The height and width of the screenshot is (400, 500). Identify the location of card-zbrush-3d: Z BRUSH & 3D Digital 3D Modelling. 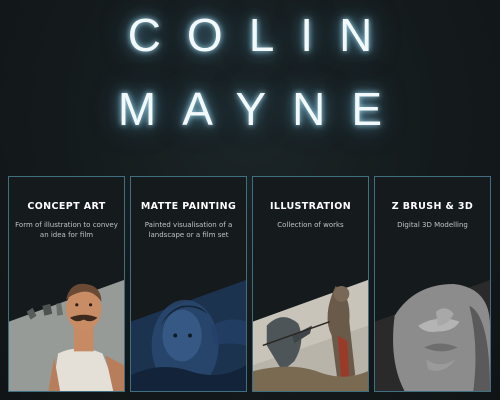
(432, 284).